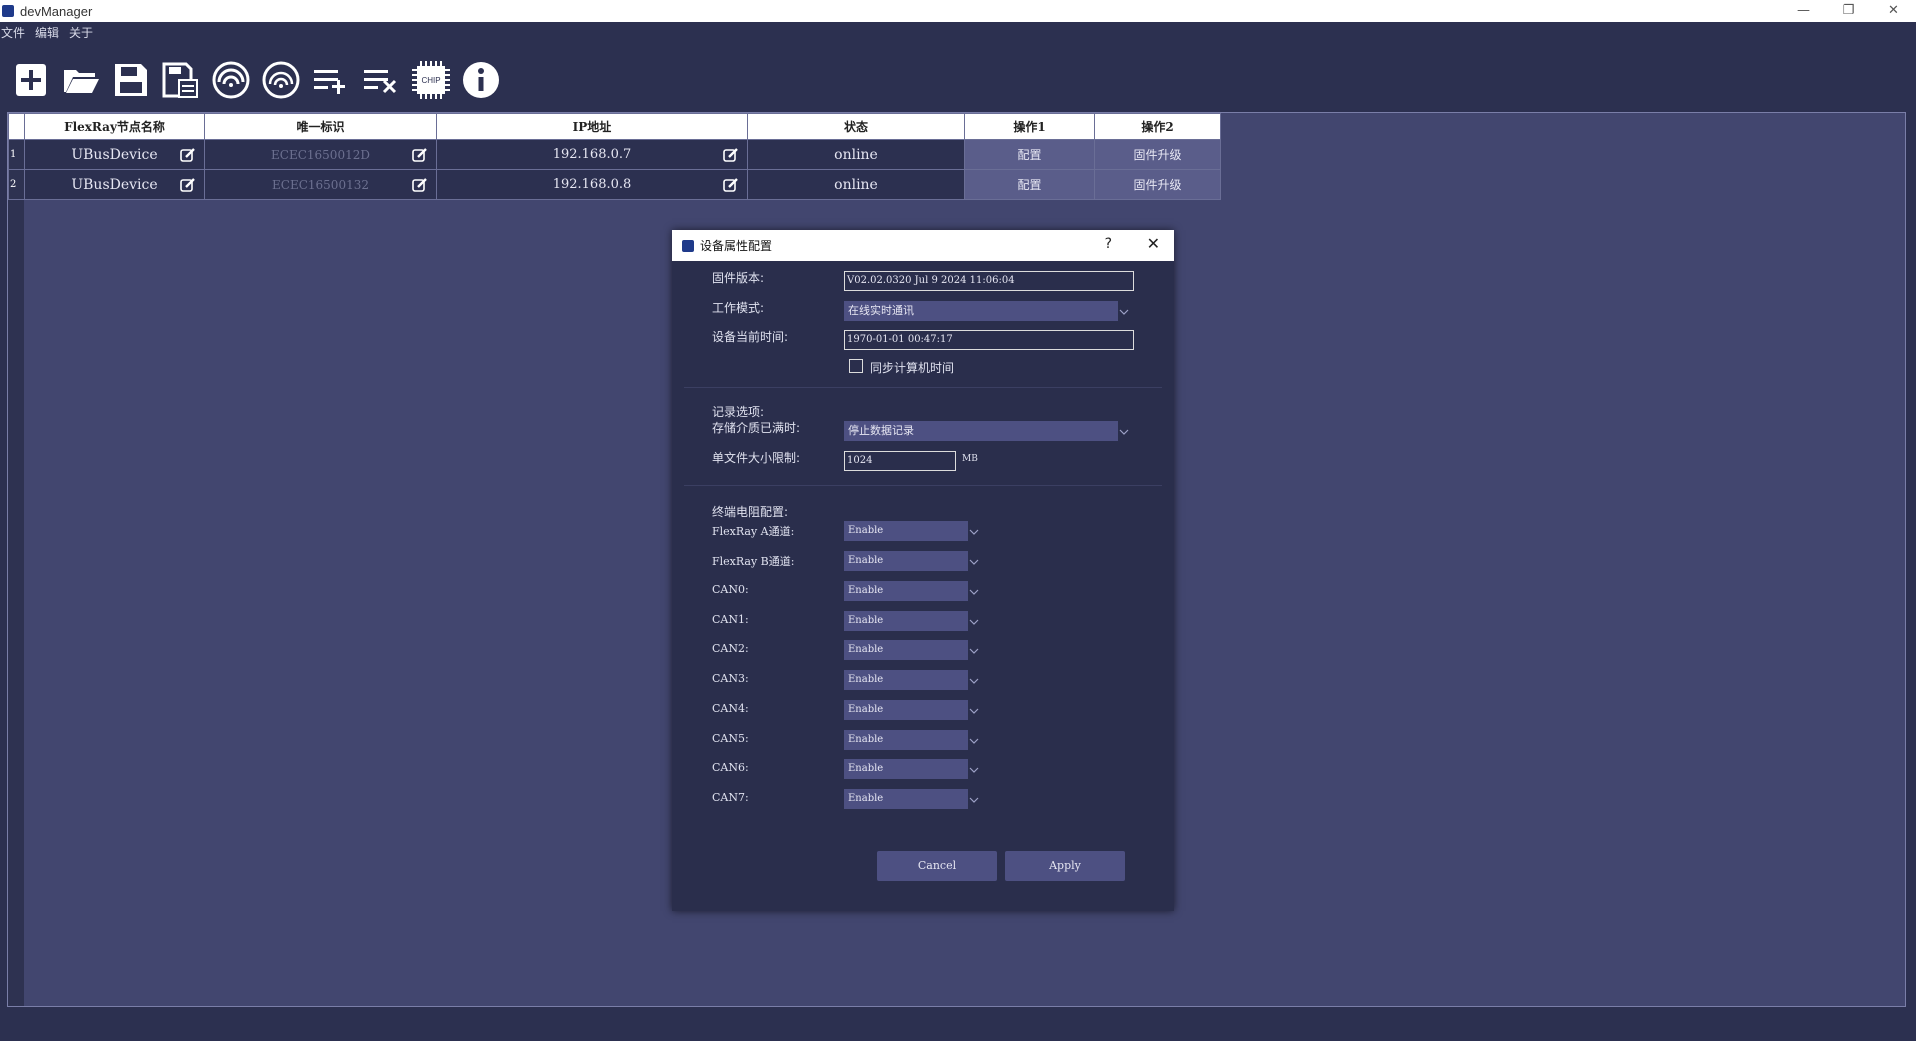  I want to click on menu-file: 文件, so click(13, 32).